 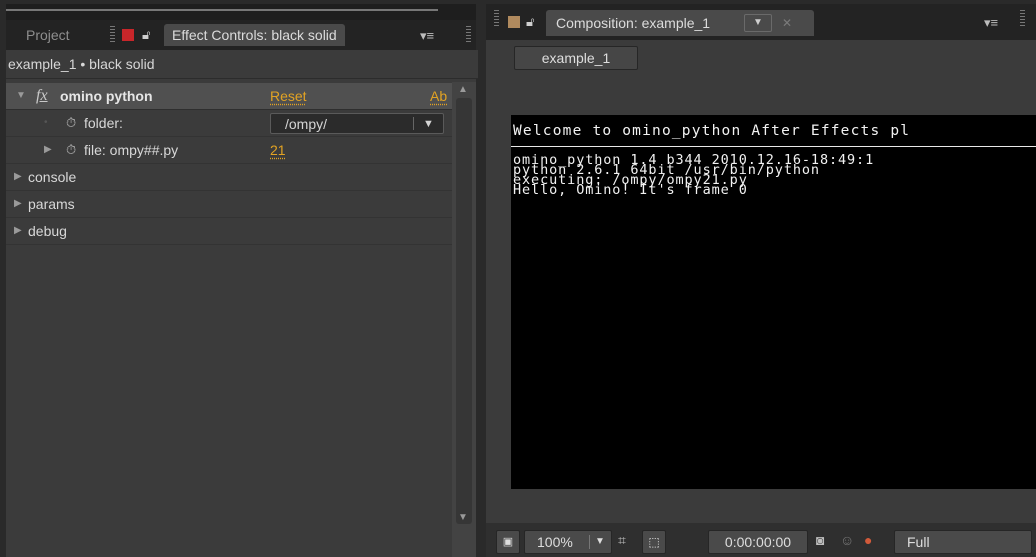 I want to click on zoom-dropdown: 100% ▼, so click(x=568, y=542).